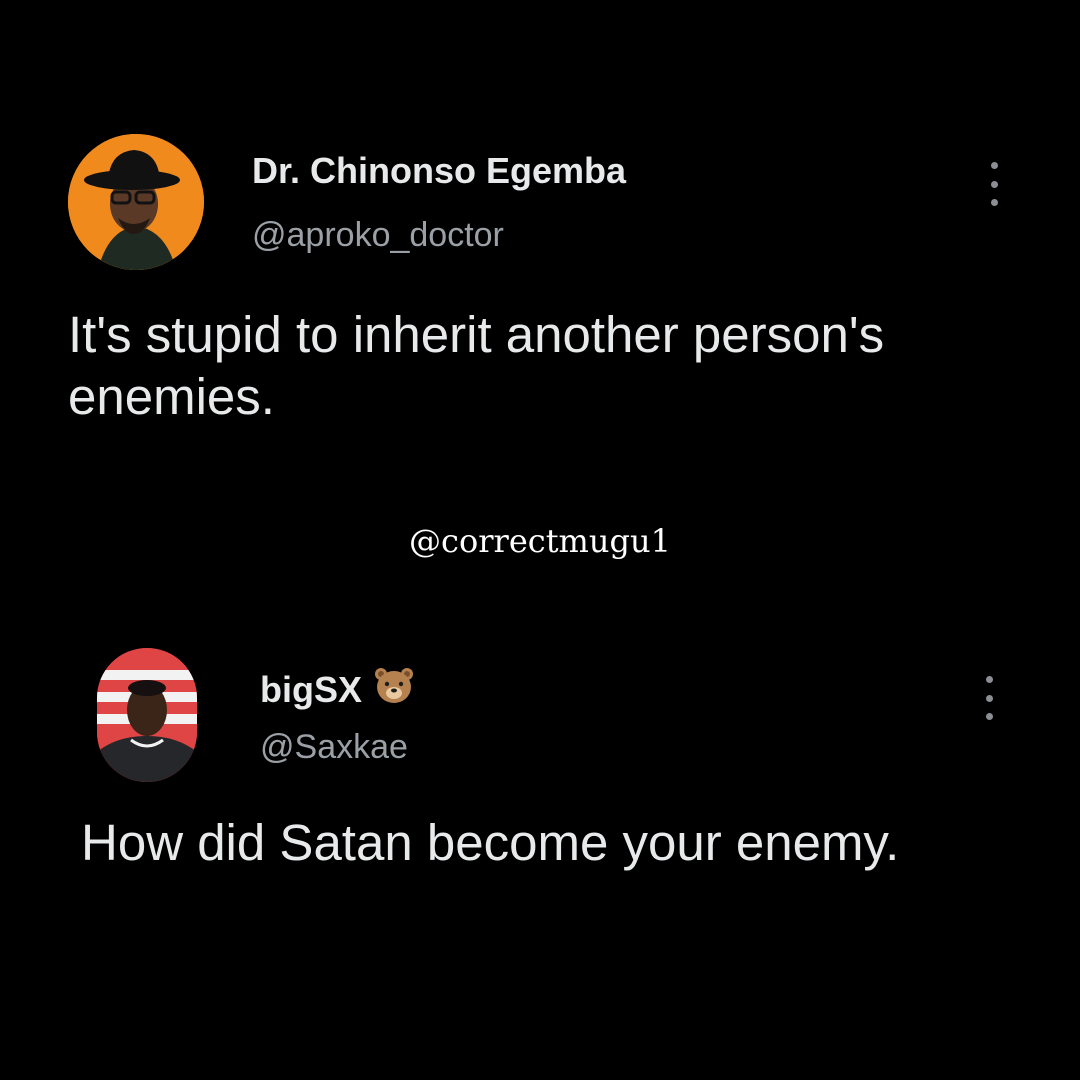 Image resolution: width=1080 pixels, height=1080 pixels. What do you see at coordinates (540, 541) in the screenshot?
I see `watermark-handle: @correctmugu1` at bounding box center [540, 541].